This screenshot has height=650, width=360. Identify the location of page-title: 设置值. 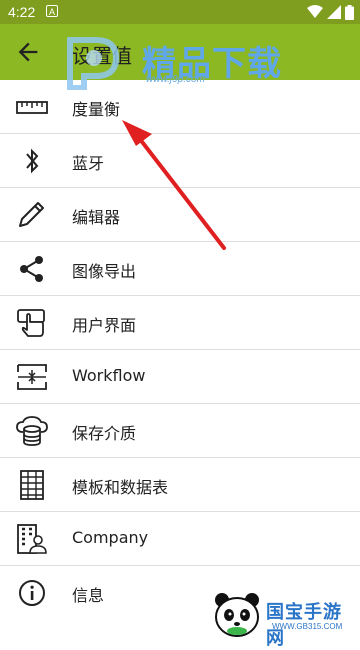
(102, 56).